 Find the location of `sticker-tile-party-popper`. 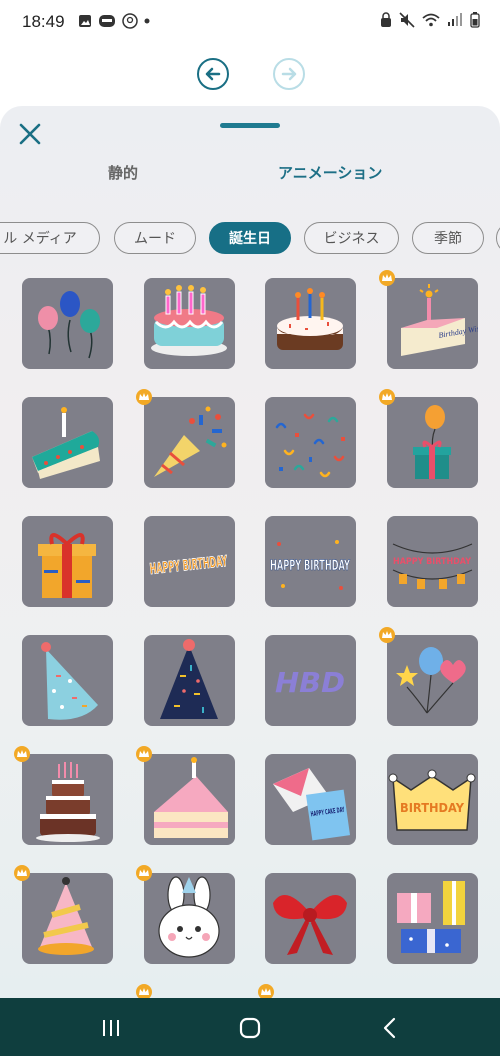

sticker-tile-party-popper is located at coordinates (189, 442).